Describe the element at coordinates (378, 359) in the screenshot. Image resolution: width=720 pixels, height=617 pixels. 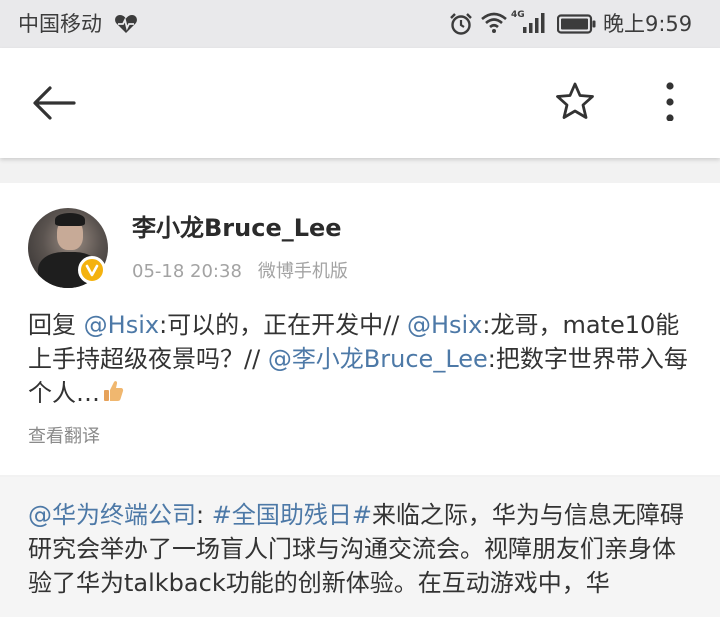
I see `mention-link: @李小龙Bruce_Lee` at that location.